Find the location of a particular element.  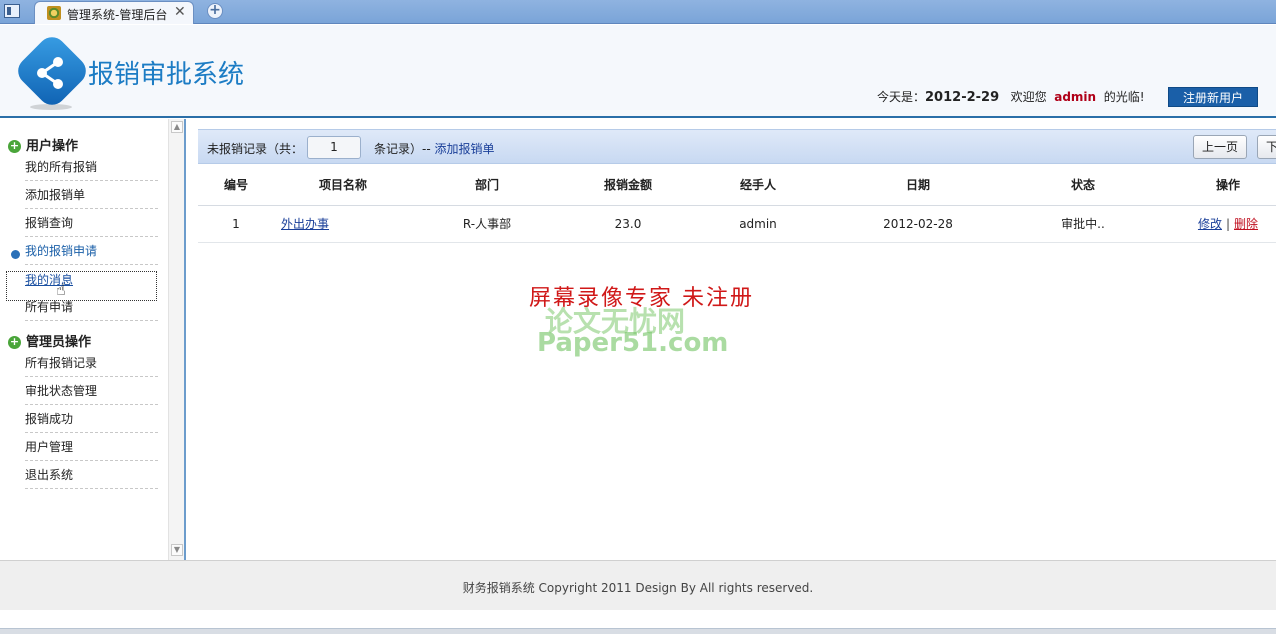

close-icon: ✕ is located at coordinates (180, 12).